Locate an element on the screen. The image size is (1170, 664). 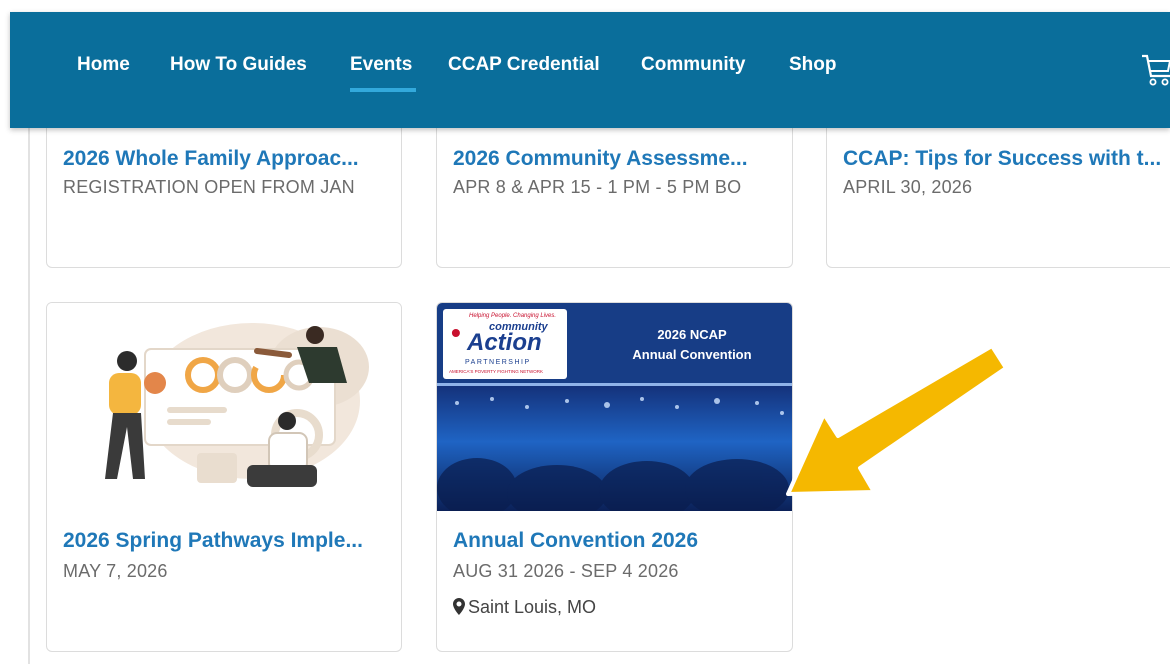
event-illustration is located at coordinates (224, 407).